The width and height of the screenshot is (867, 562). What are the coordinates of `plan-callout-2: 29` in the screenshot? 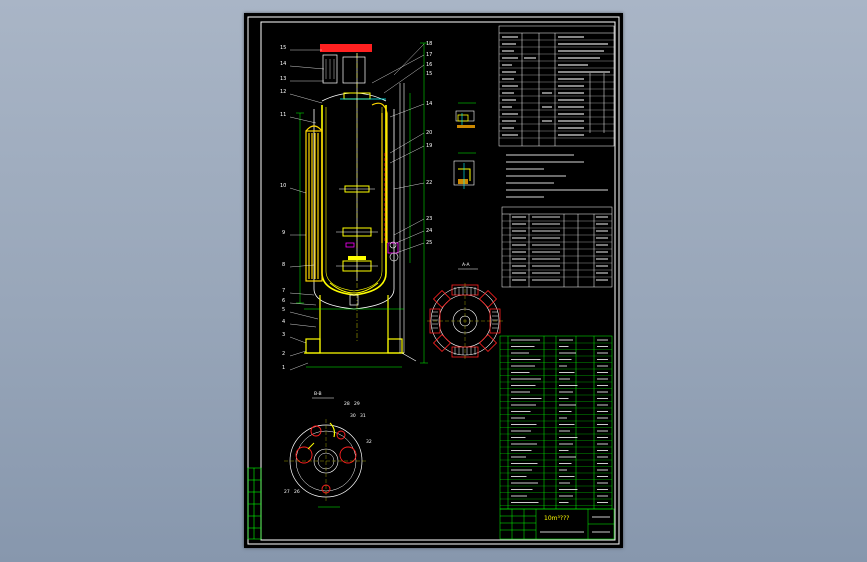 It's located at (357, 404).